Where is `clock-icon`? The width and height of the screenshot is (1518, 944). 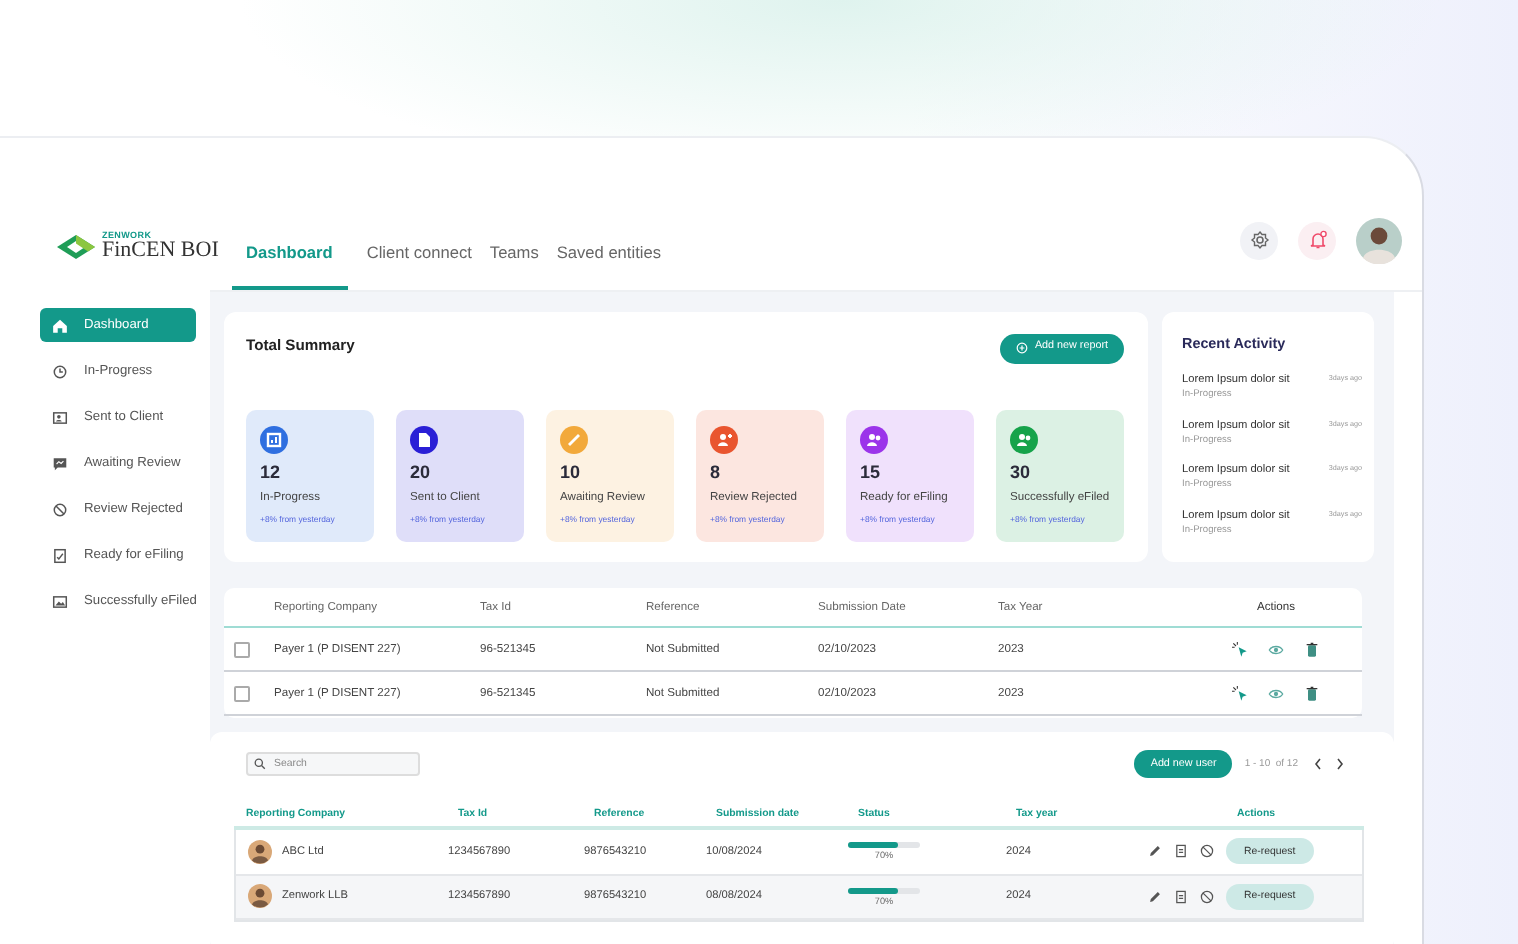 clock-icon is located at coordinates (60, 371).